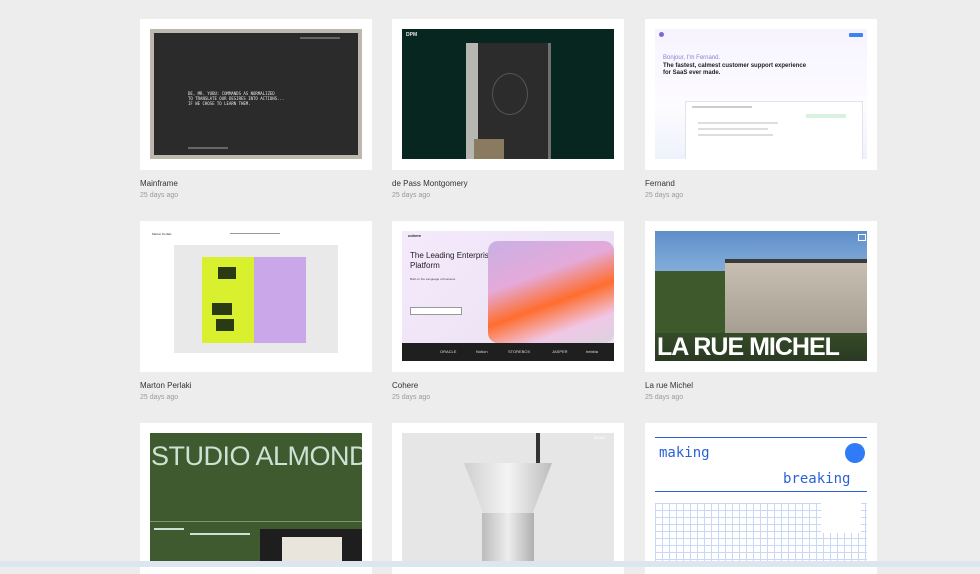 Image resolution: width=980 pixels, height=574 pixels. I want to click on project-card-la-rue-michel: LA RUE MICHEL La rue Michel 25 days ago, so click(761, 311).